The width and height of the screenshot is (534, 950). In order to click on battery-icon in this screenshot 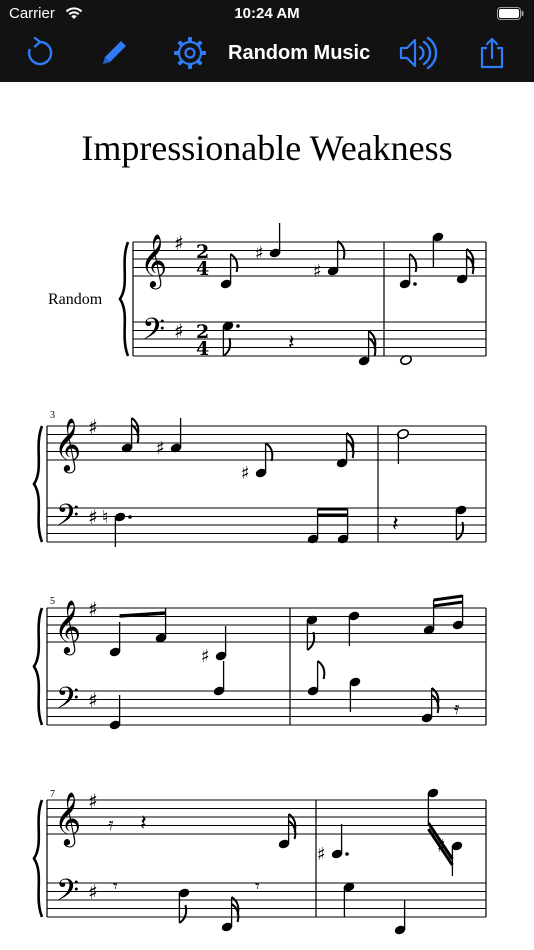, I will do `click(510, 16)`.